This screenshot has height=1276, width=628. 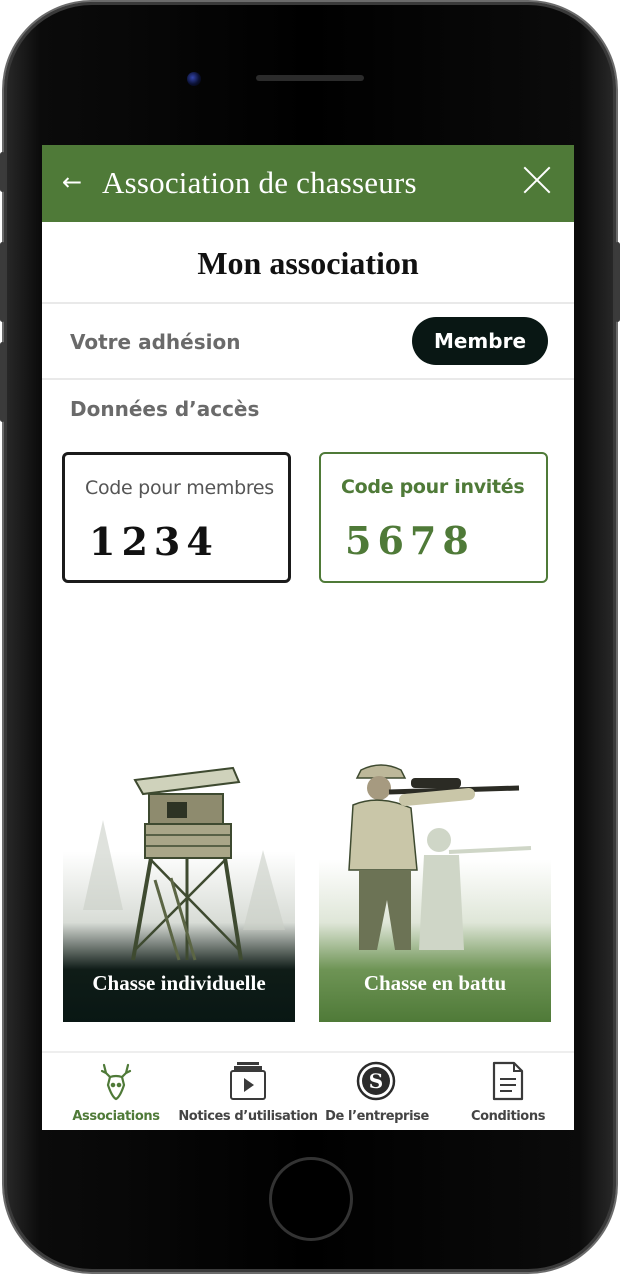 I want to click on members-code-label: Code pour membres, so click(x=179, y=488).